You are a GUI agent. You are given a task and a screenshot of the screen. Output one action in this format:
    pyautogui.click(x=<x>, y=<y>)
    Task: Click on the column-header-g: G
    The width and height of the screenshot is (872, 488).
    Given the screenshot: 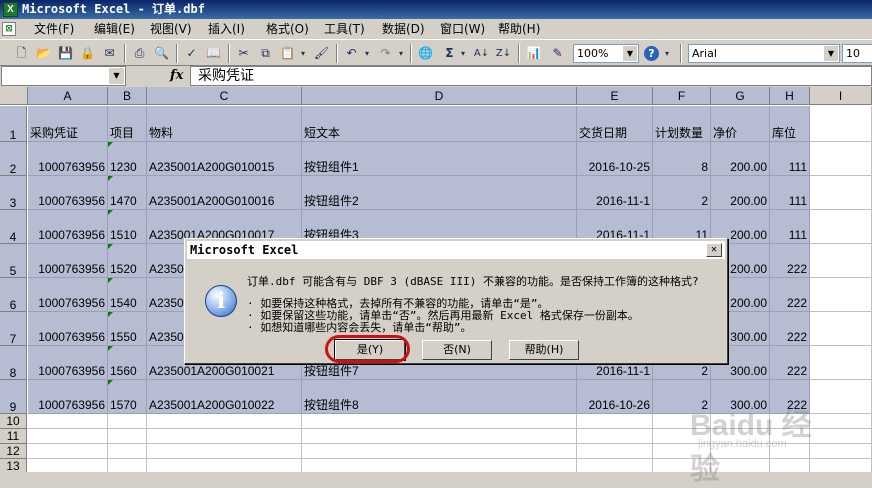 What is the action you would take?
    pyautogui.click(x=740, y=96)
    